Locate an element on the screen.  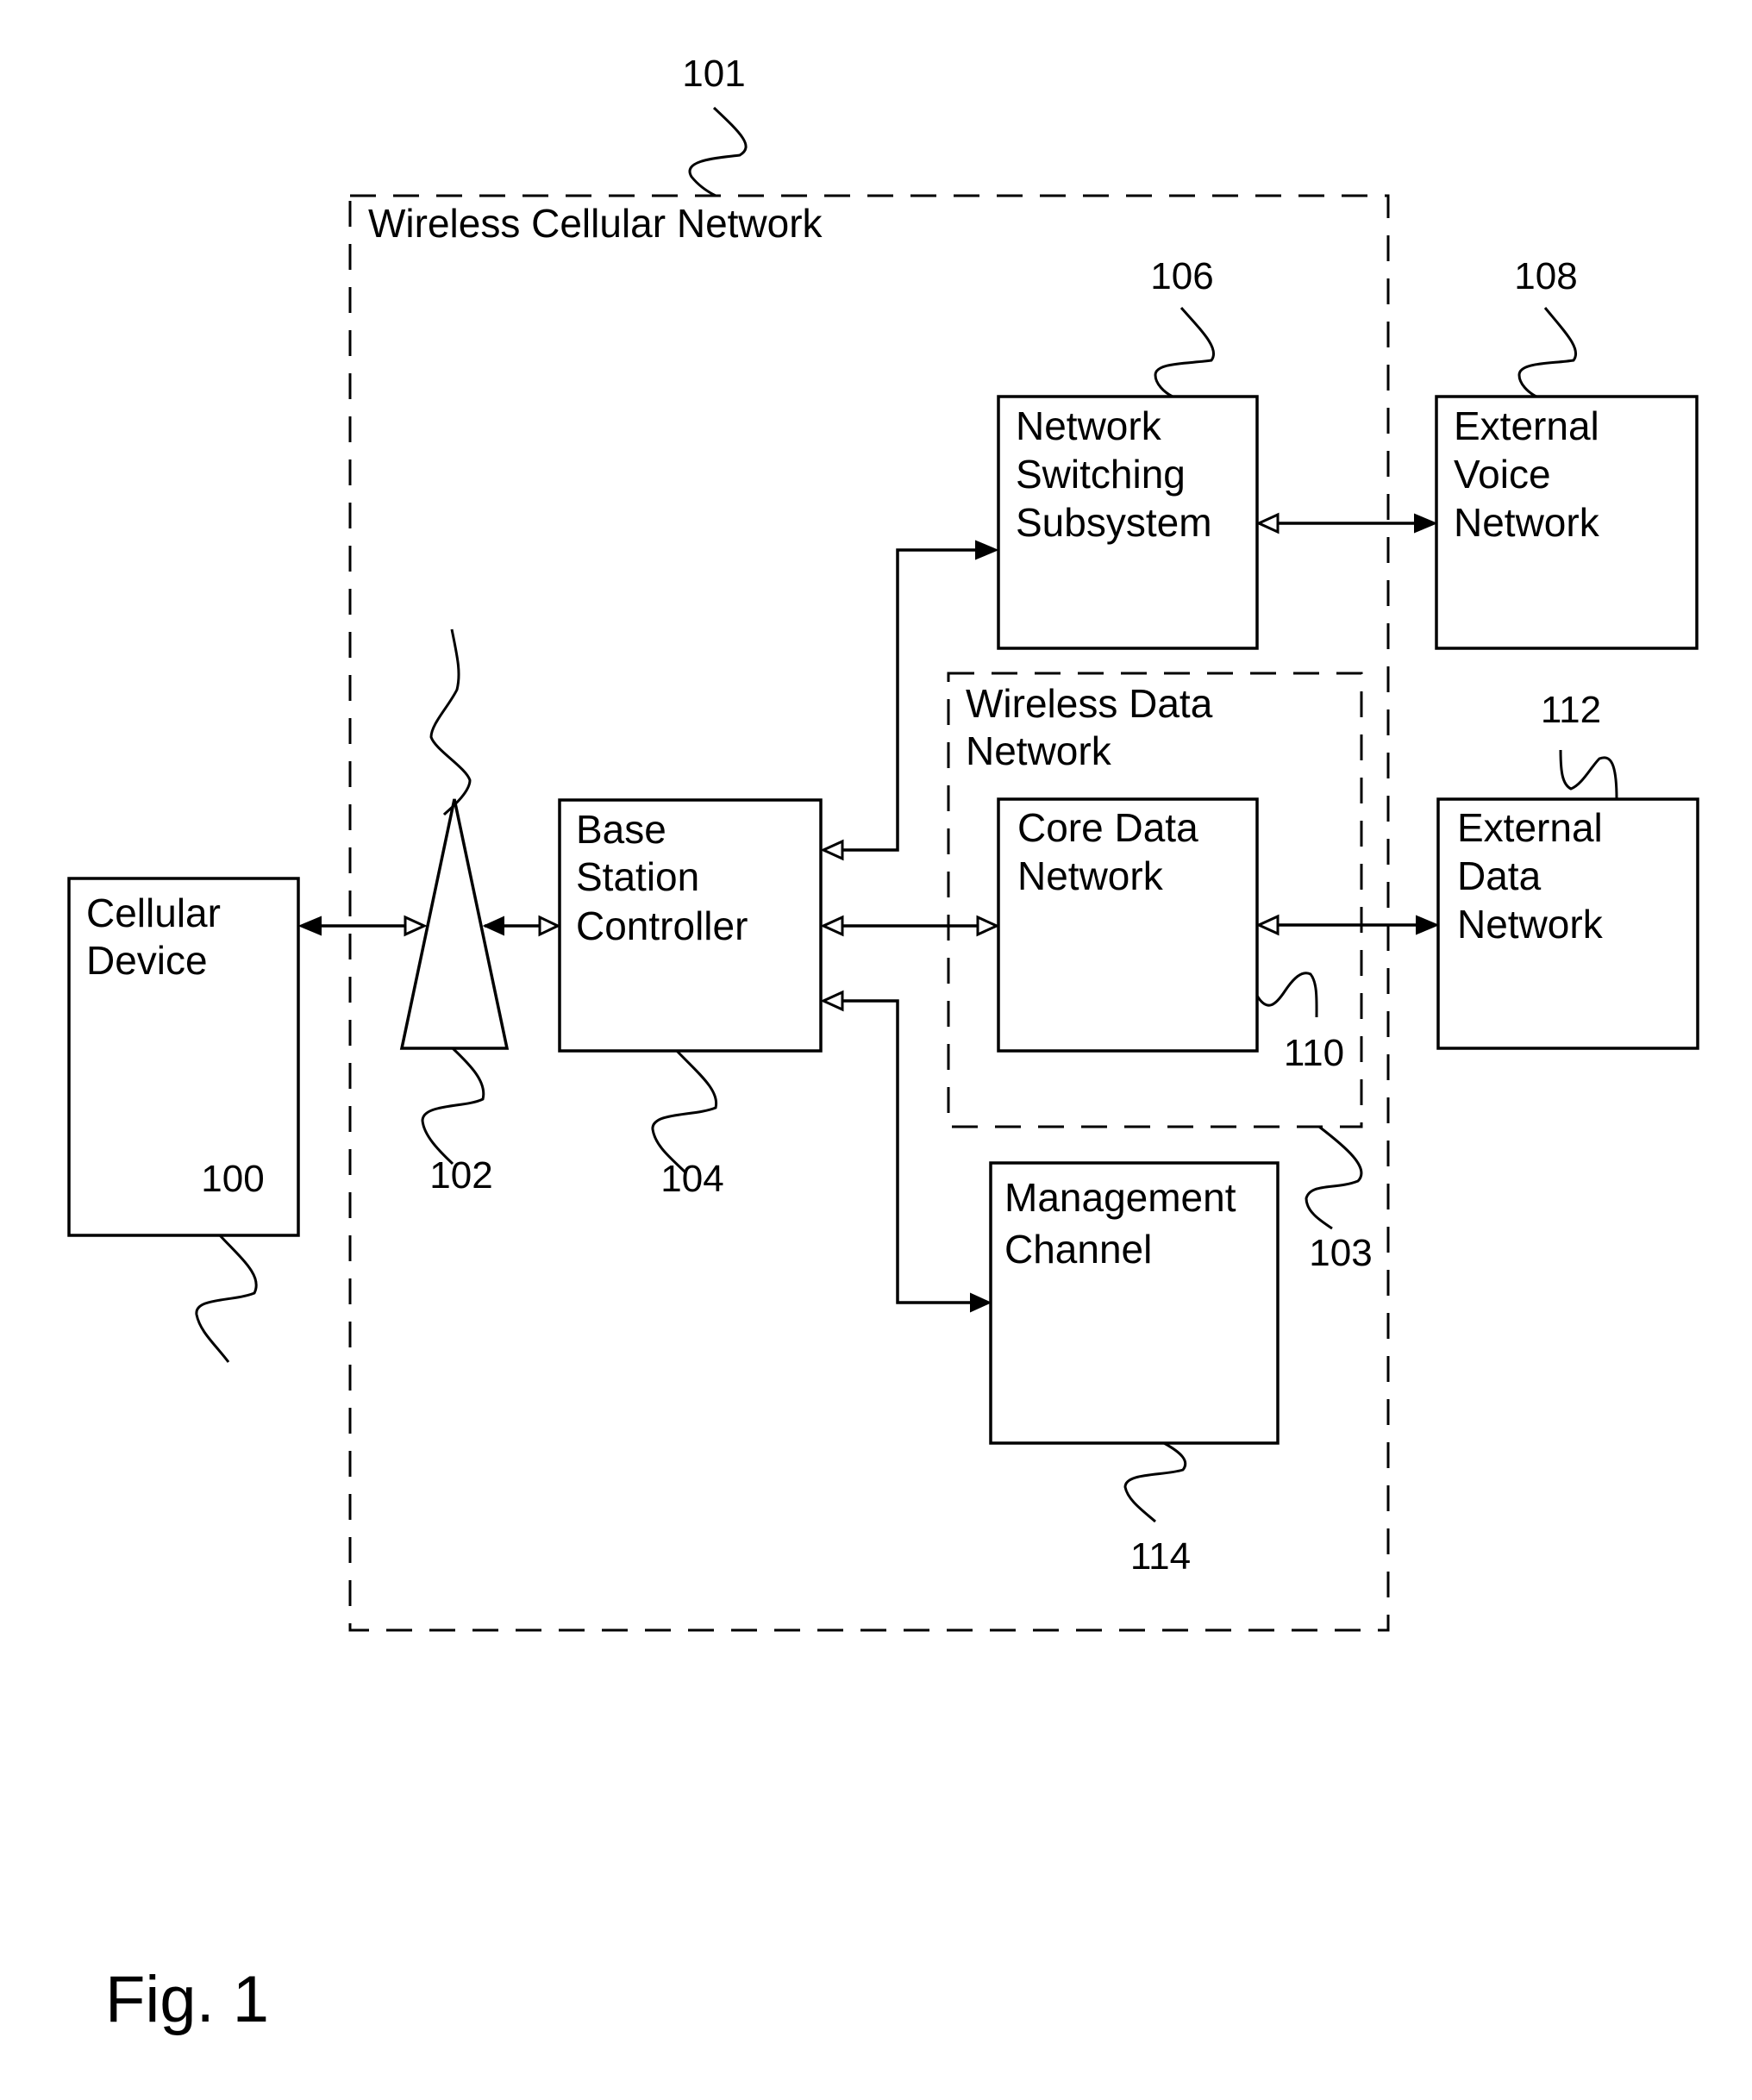
ref-108-leader is located at coordinates (1548, 352).